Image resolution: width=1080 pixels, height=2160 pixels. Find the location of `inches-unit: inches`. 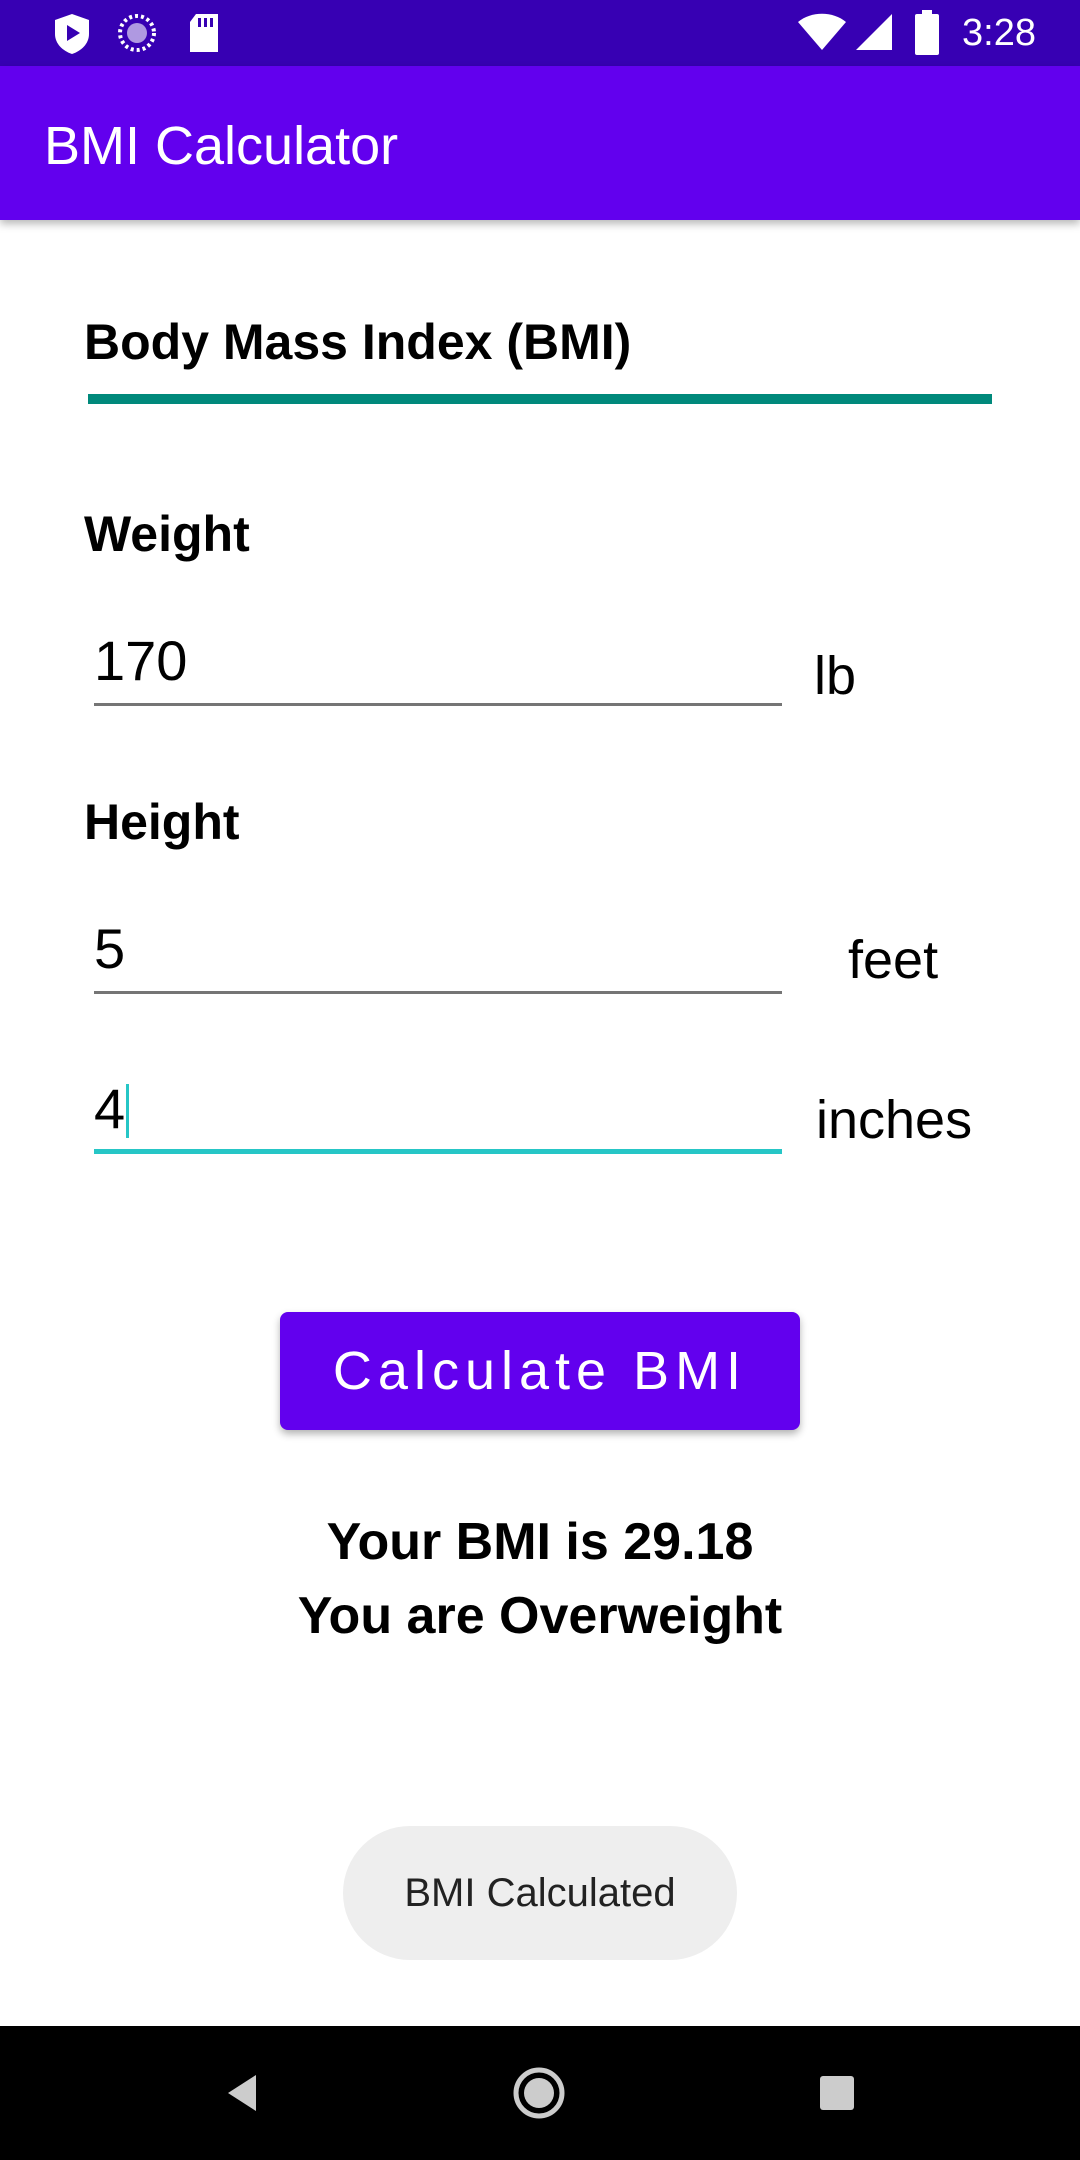

inches-unit: inches is located at coordinates (894, 1120).